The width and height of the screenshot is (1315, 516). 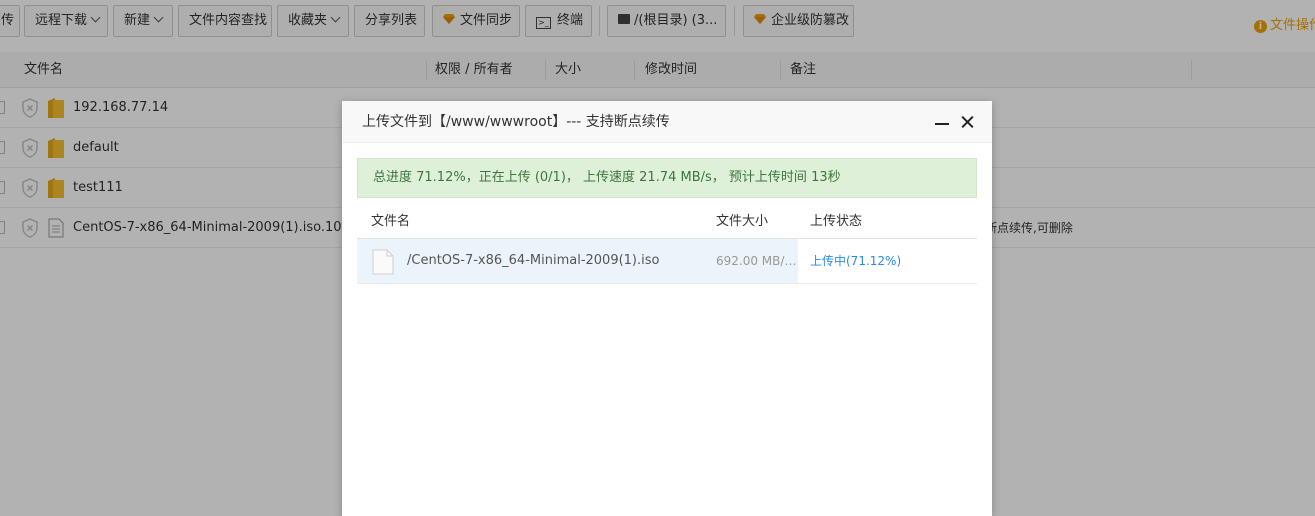 I want to click on upload-col-size: 文件大小, so click(x=742, y=221).